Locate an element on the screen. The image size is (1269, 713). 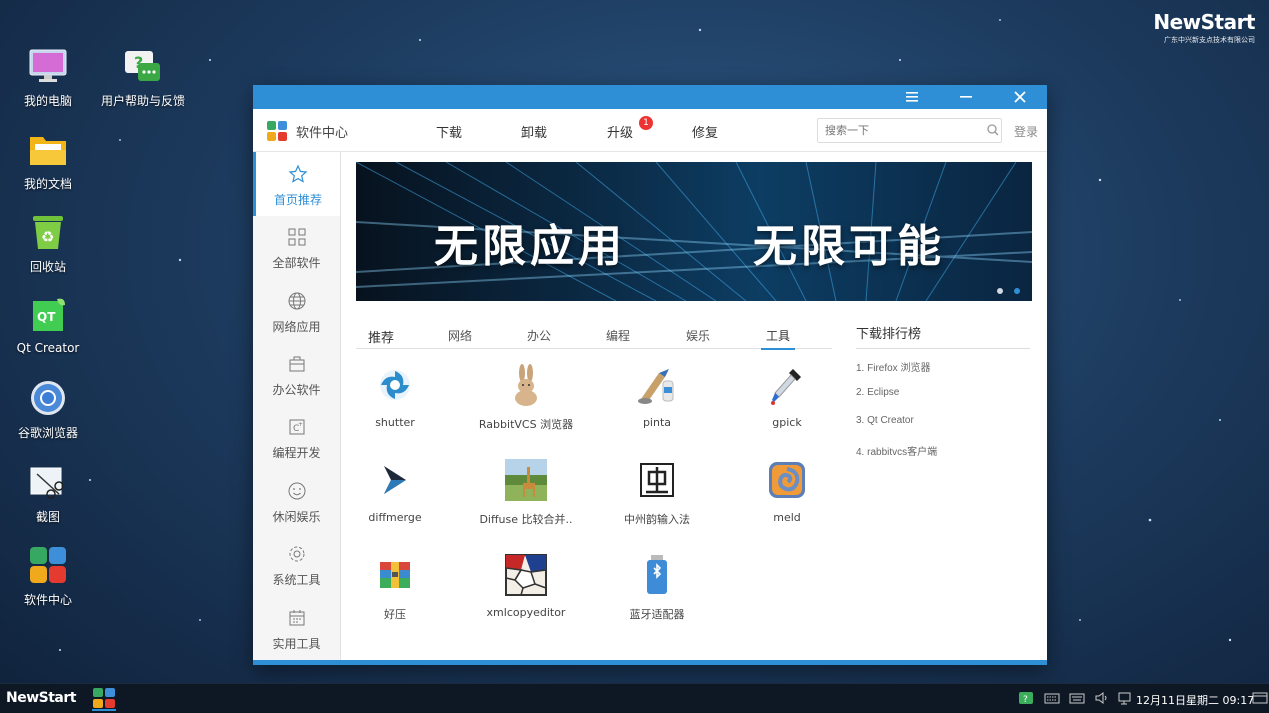
nav-repair: 修复 is located at coordinates (705, 131).